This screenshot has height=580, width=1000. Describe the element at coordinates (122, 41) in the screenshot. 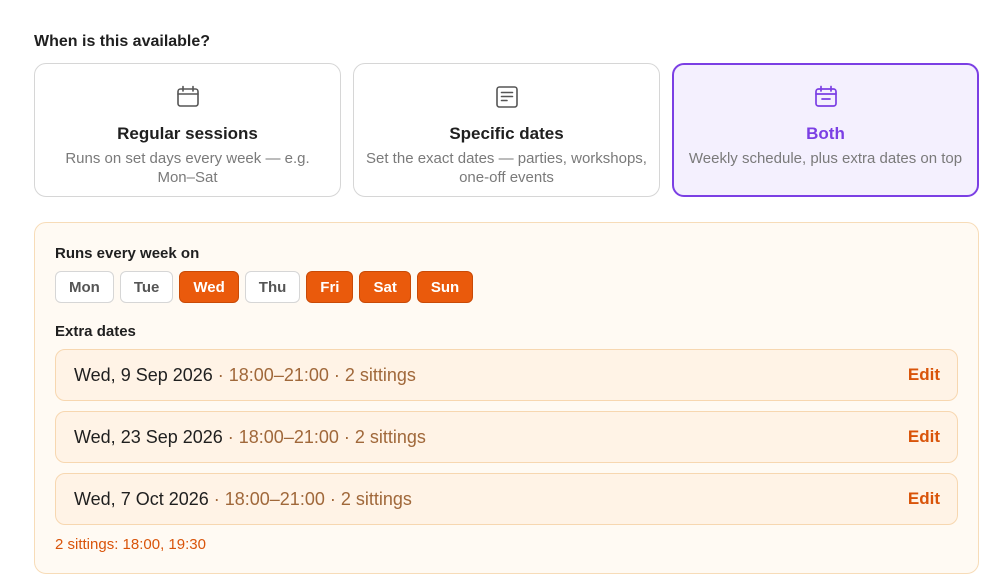

I see `section-heading: When is this available?` at that location.